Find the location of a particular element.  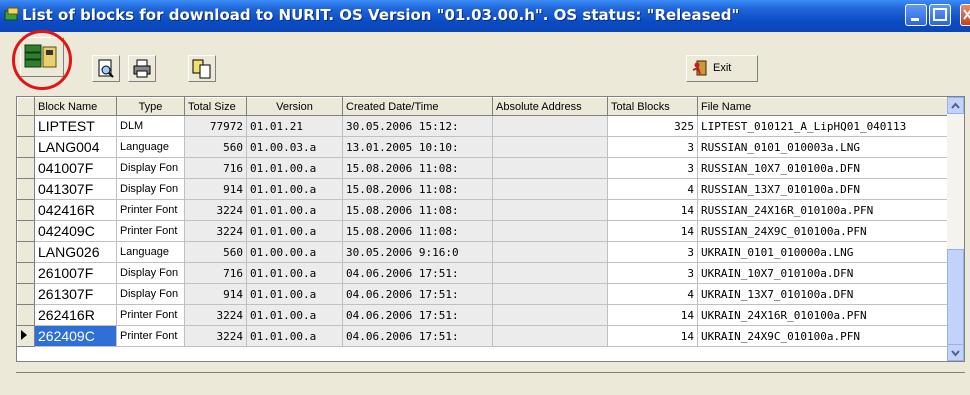

exit-button: Exit is located at coordinates (722, 68).